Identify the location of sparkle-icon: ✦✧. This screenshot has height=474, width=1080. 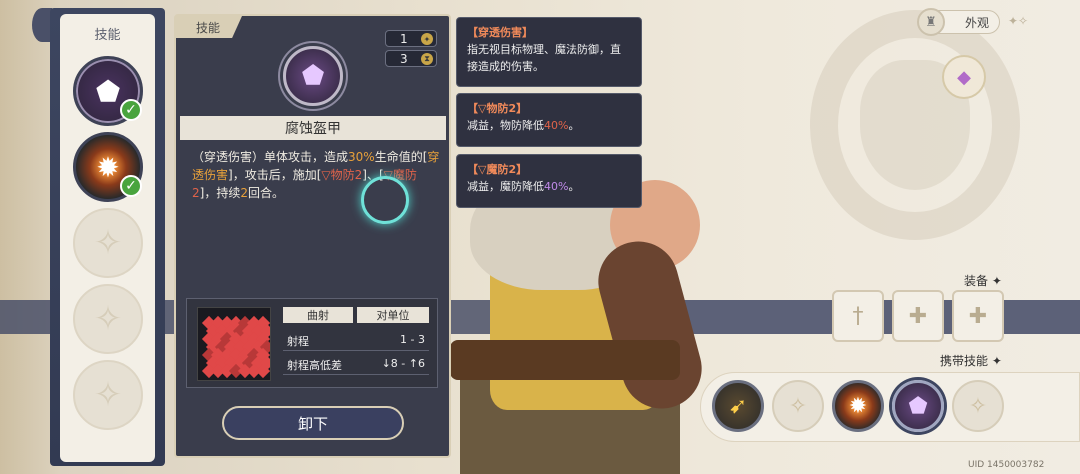
(1018, 21).